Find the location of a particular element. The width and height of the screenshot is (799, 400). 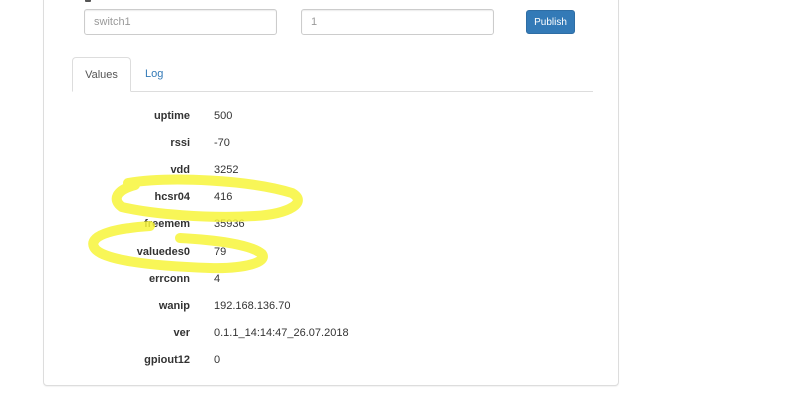

value-value: 416 is located at coordinates (223, 197).